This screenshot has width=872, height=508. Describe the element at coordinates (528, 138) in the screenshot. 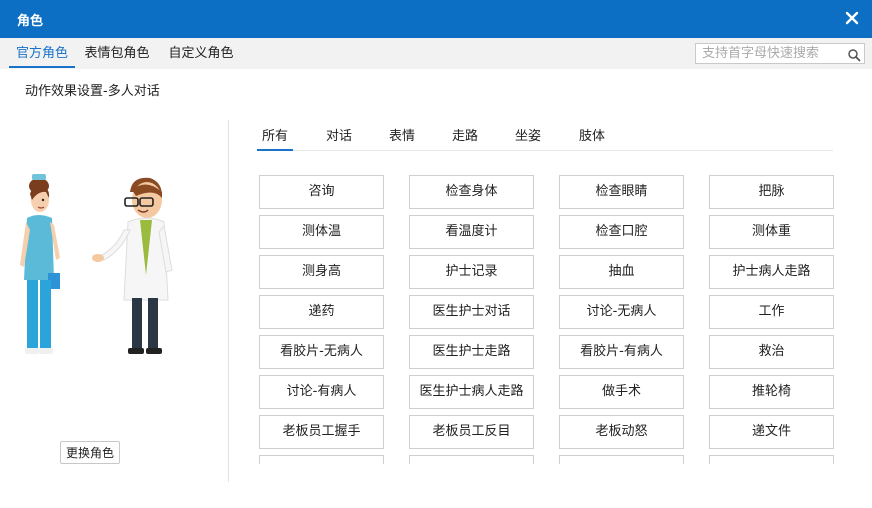

I see `filter-sitting: 坐姿` at that location.